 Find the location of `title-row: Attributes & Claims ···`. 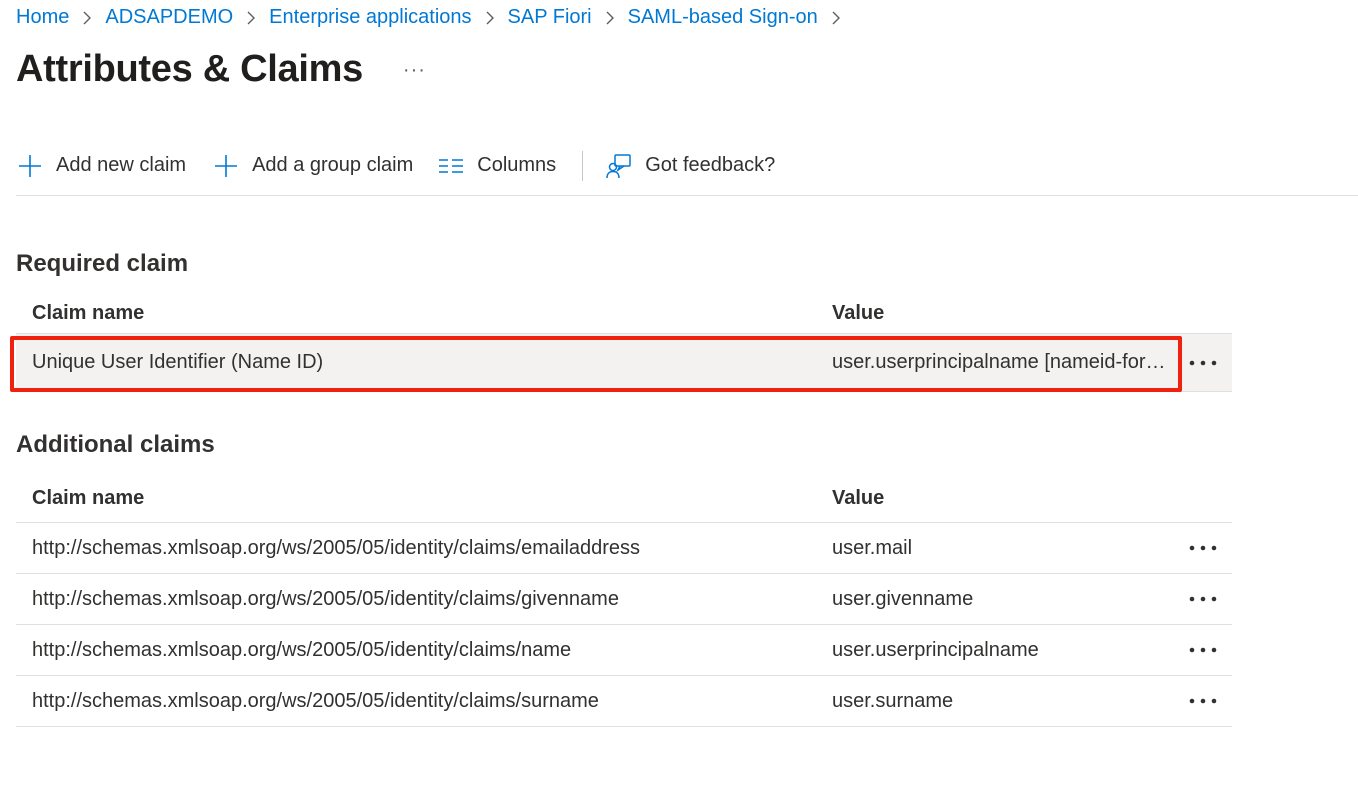

title-row: Attributes & Claims ··· is located at coordinates (221, 69).